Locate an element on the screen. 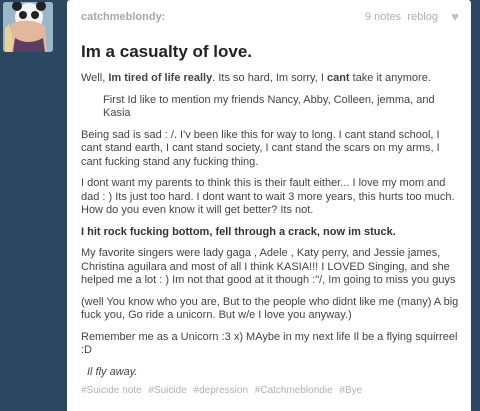 The image size is (480, 411). p1-text-c: . Its so hard, Im sorry, I is located at coordinates (269, 78).